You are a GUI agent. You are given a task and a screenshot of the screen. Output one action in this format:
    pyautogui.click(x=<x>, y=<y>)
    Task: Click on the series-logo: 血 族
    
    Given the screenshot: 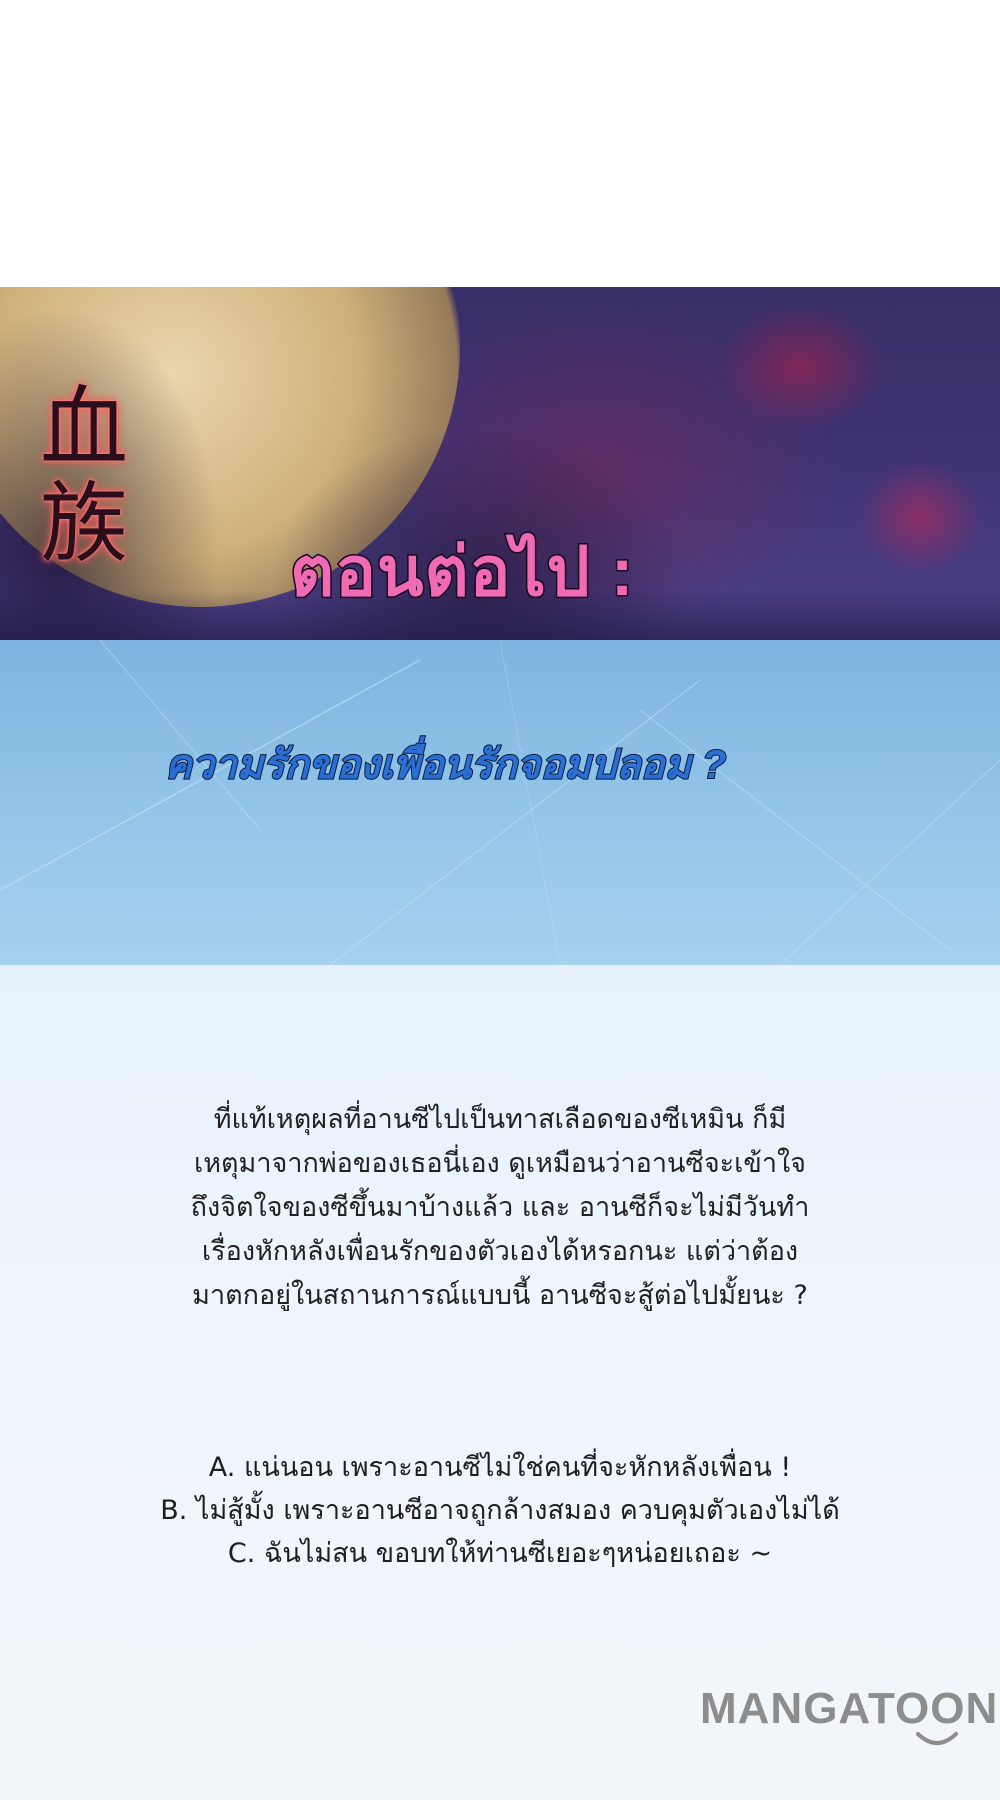 What is the action you would take?
    pyautogui.click(x=105, y=476)
    